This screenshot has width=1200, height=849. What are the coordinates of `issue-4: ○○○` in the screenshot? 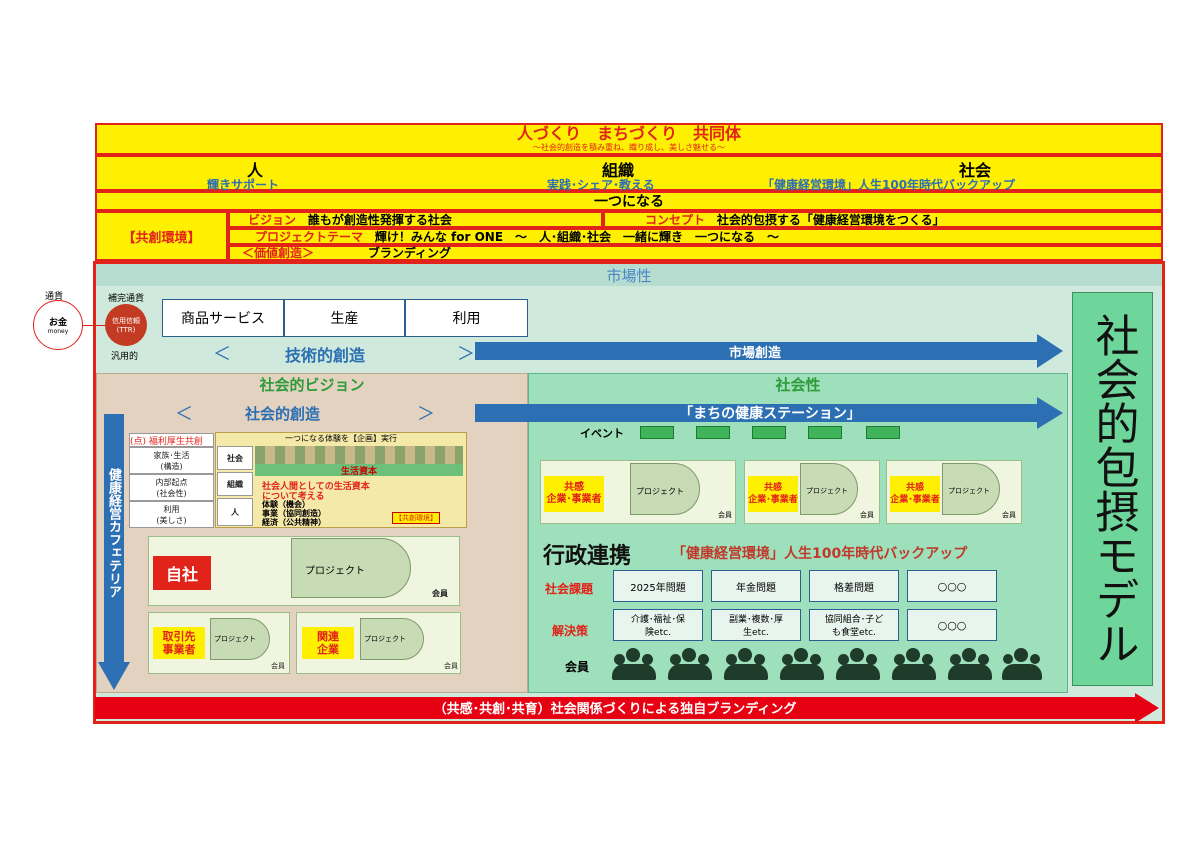 It's located at (952, 586).